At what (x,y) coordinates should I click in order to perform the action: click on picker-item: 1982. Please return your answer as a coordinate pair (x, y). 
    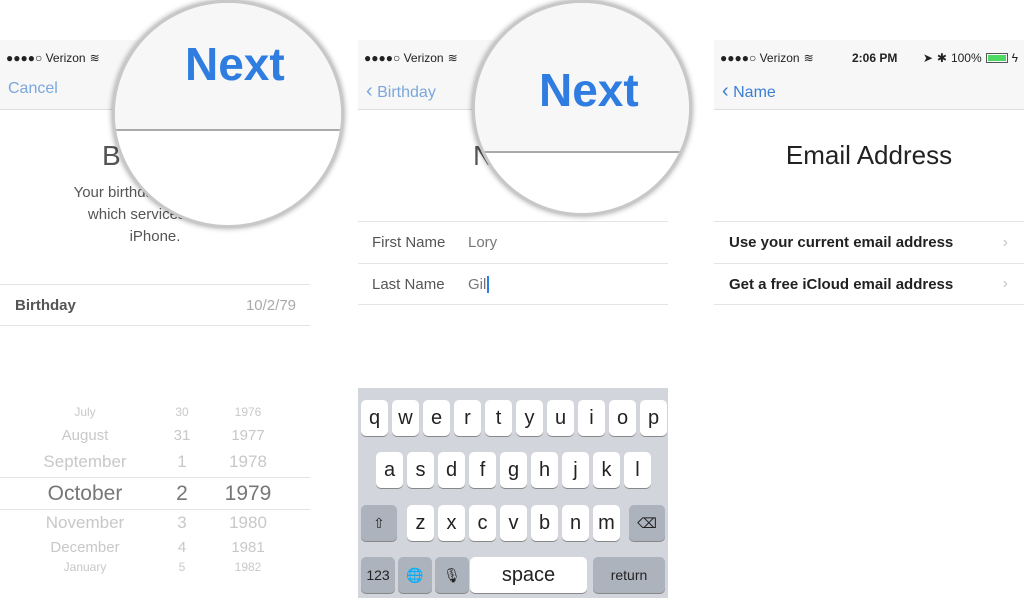
    Looking at the image, I should click on (239, 567).